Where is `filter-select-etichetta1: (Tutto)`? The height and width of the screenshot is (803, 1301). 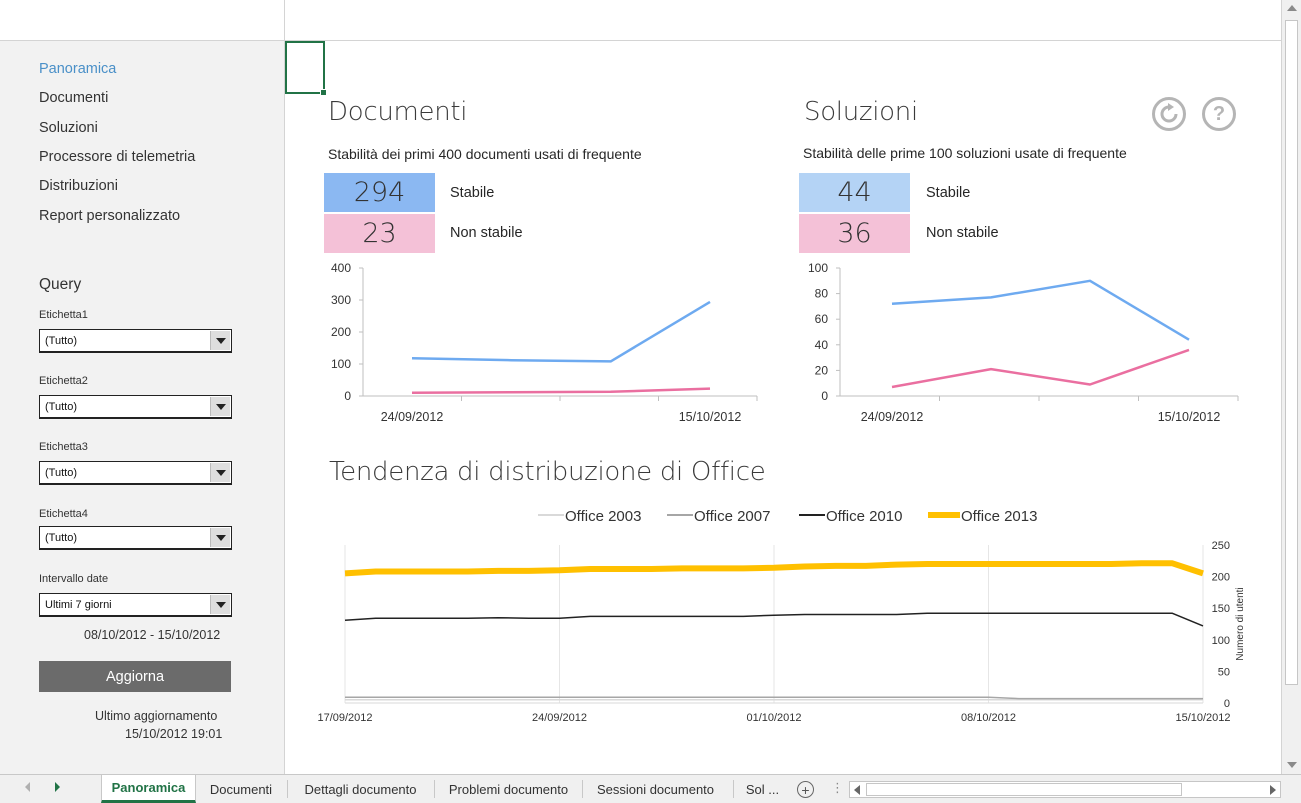
filter-select-etichetta1: (Tutto) is located at coordinates (135, 341).